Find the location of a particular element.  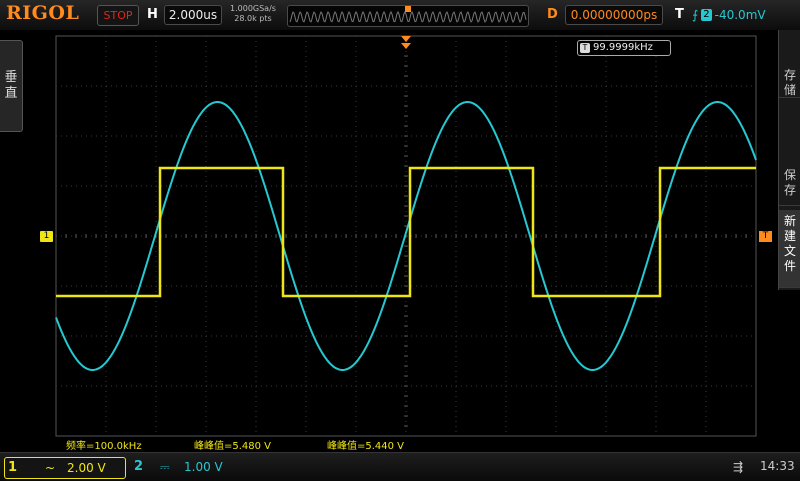

usb-icon: ⇶ is located at coordinates (738, 467).